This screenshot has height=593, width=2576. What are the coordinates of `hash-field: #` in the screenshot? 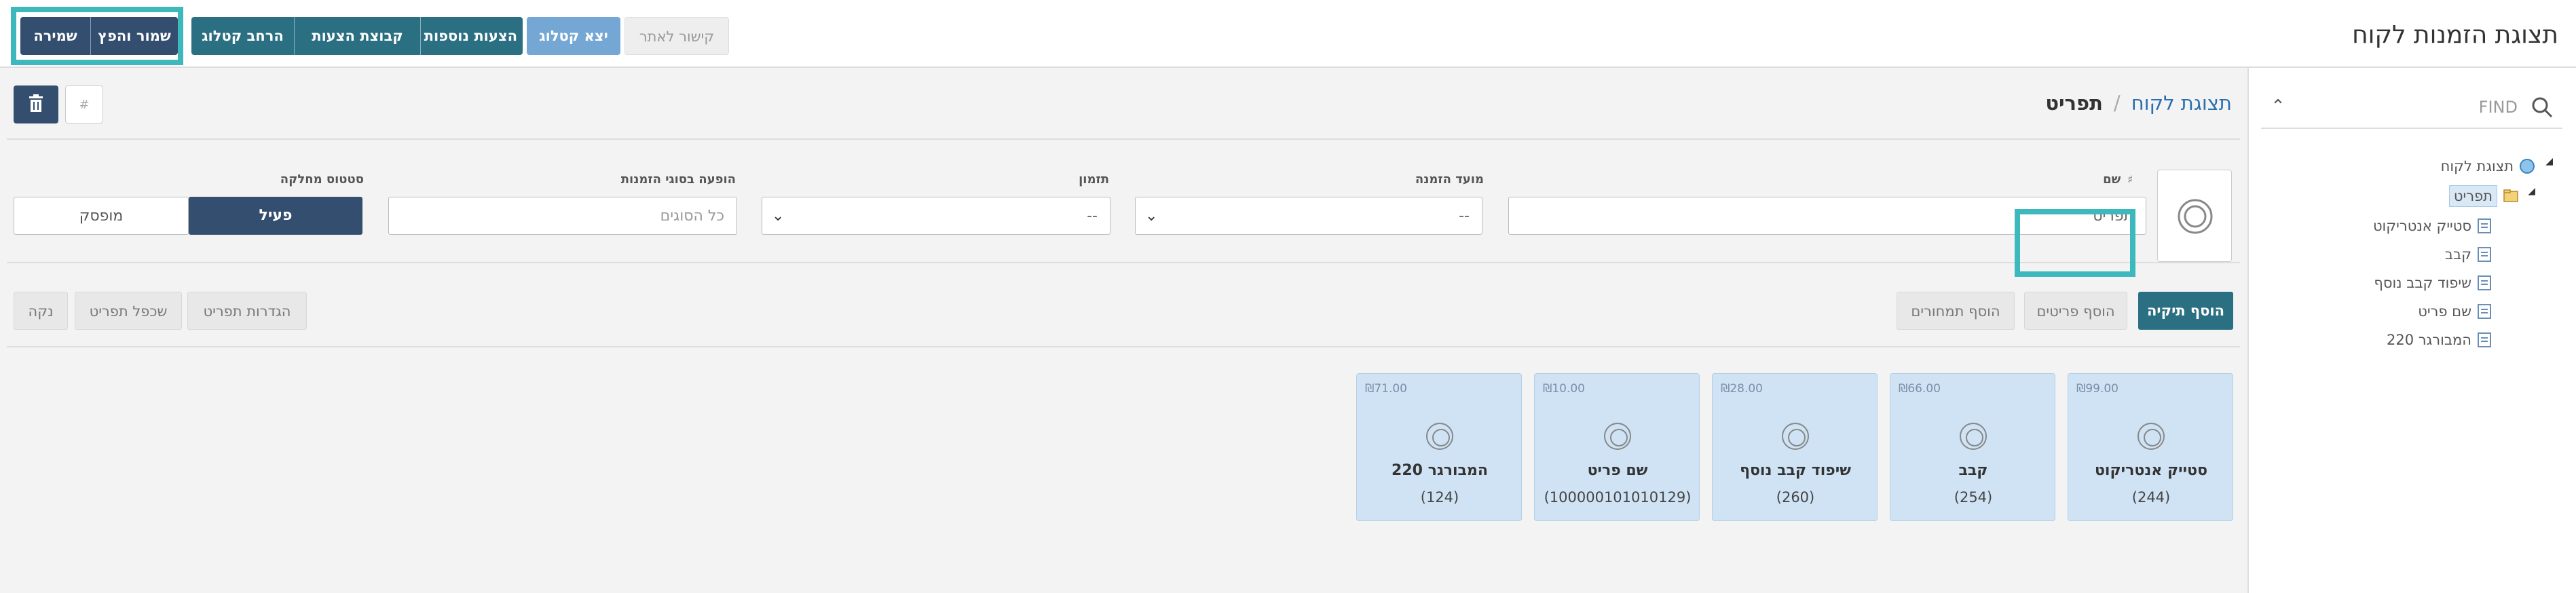 It's located at (84, 104).